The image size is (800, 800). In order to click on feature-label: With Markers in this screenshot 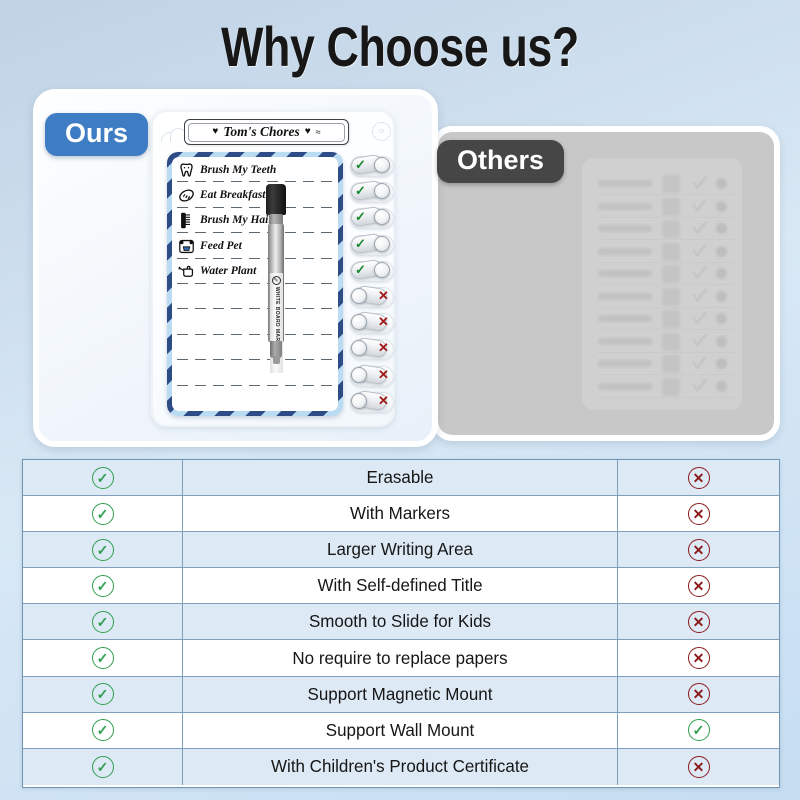, I will do `click(400, 513)`.